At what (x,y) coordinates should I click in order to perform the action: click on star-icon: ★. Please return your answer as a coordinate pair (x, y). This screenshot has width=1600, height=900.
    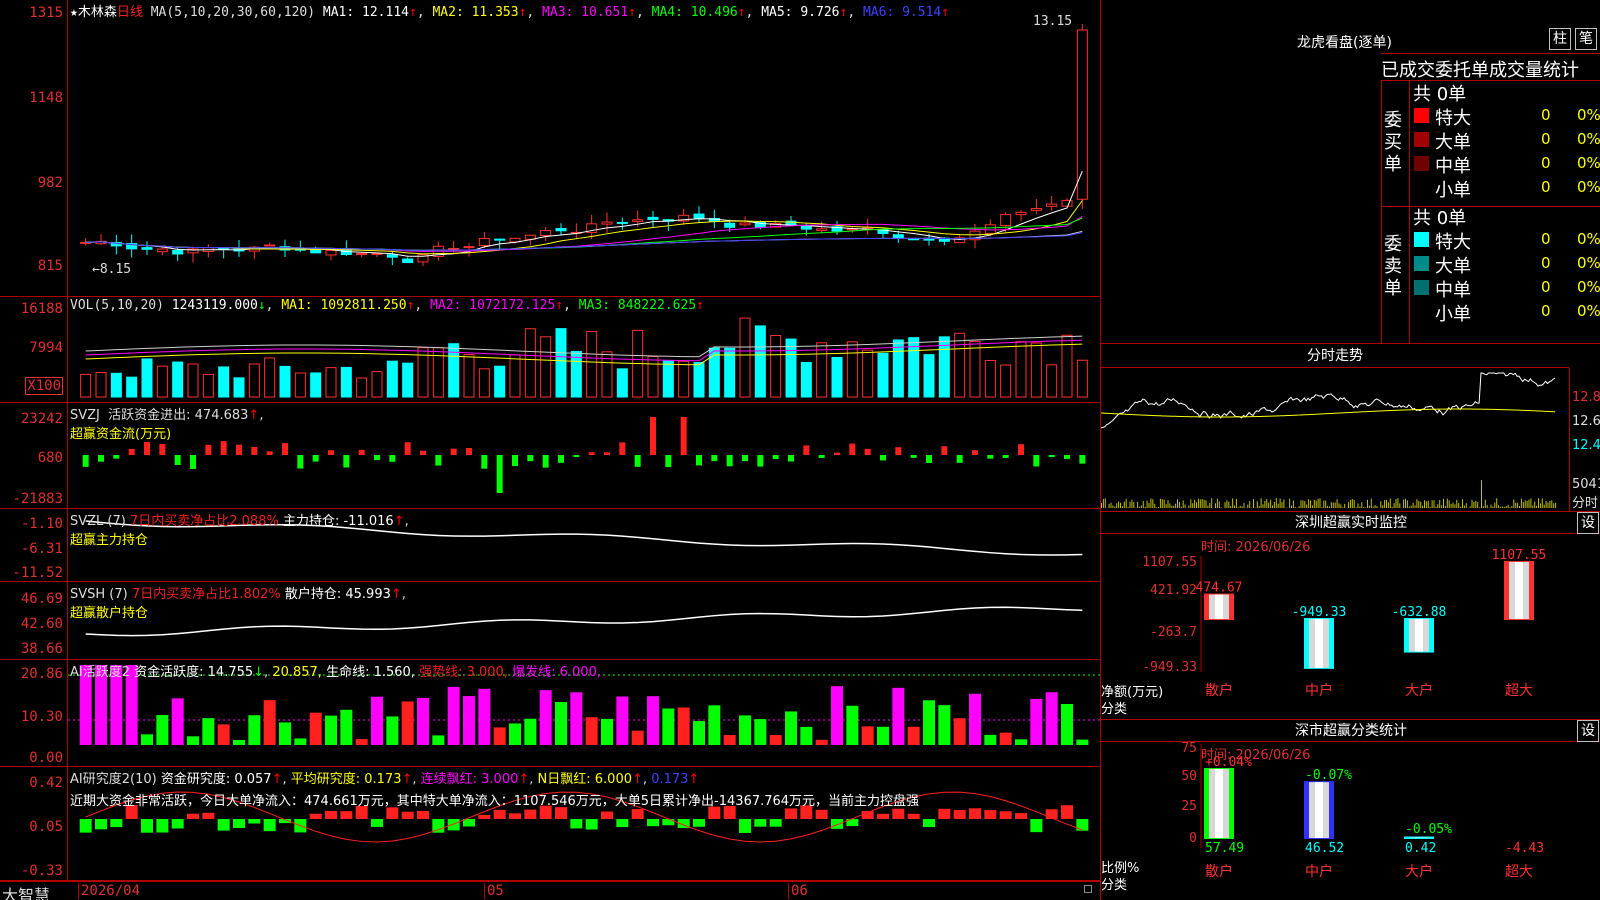
    Looking at the image, I should click on (74, 12).